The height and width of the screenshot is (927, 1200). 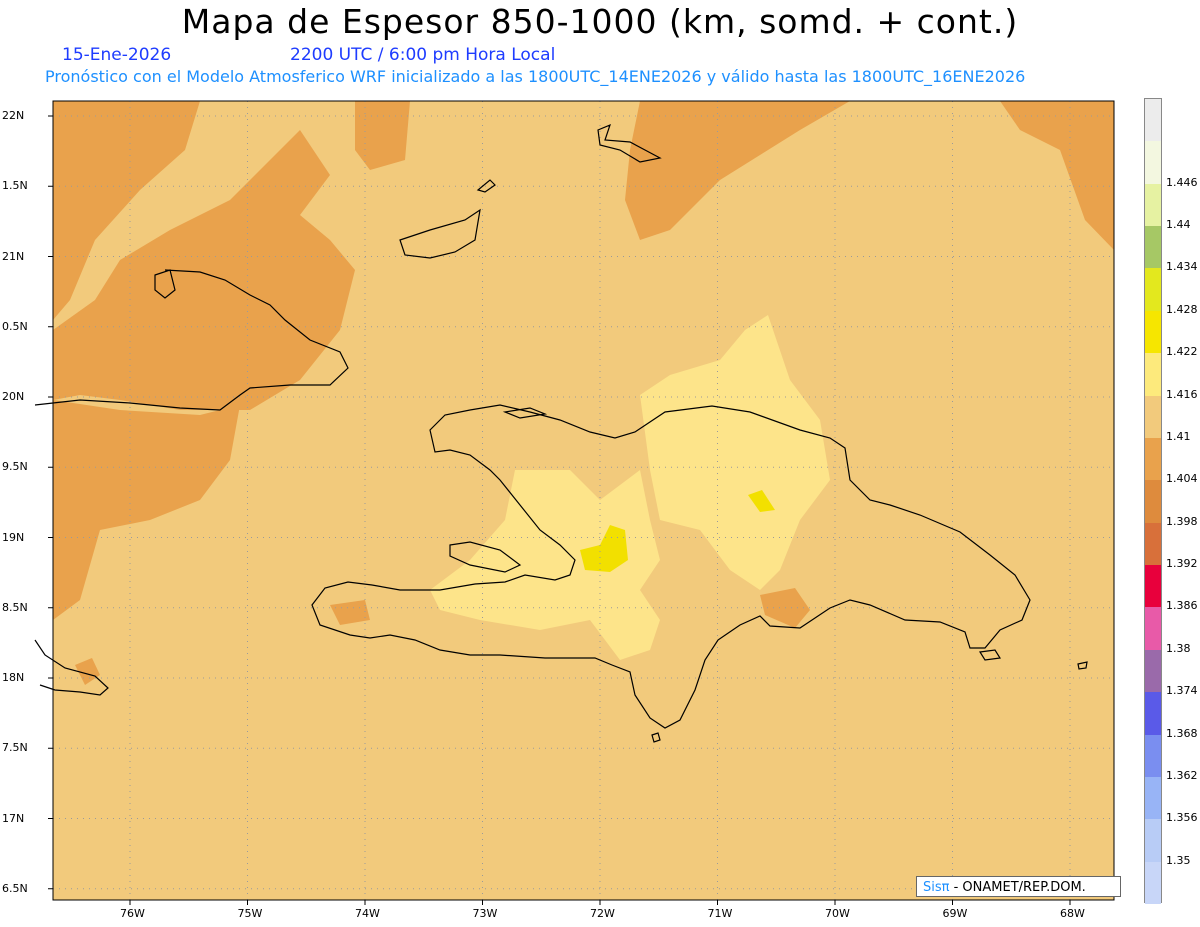 I want to click on colorbar-label: 1.428, so click(x=1182, y=309).